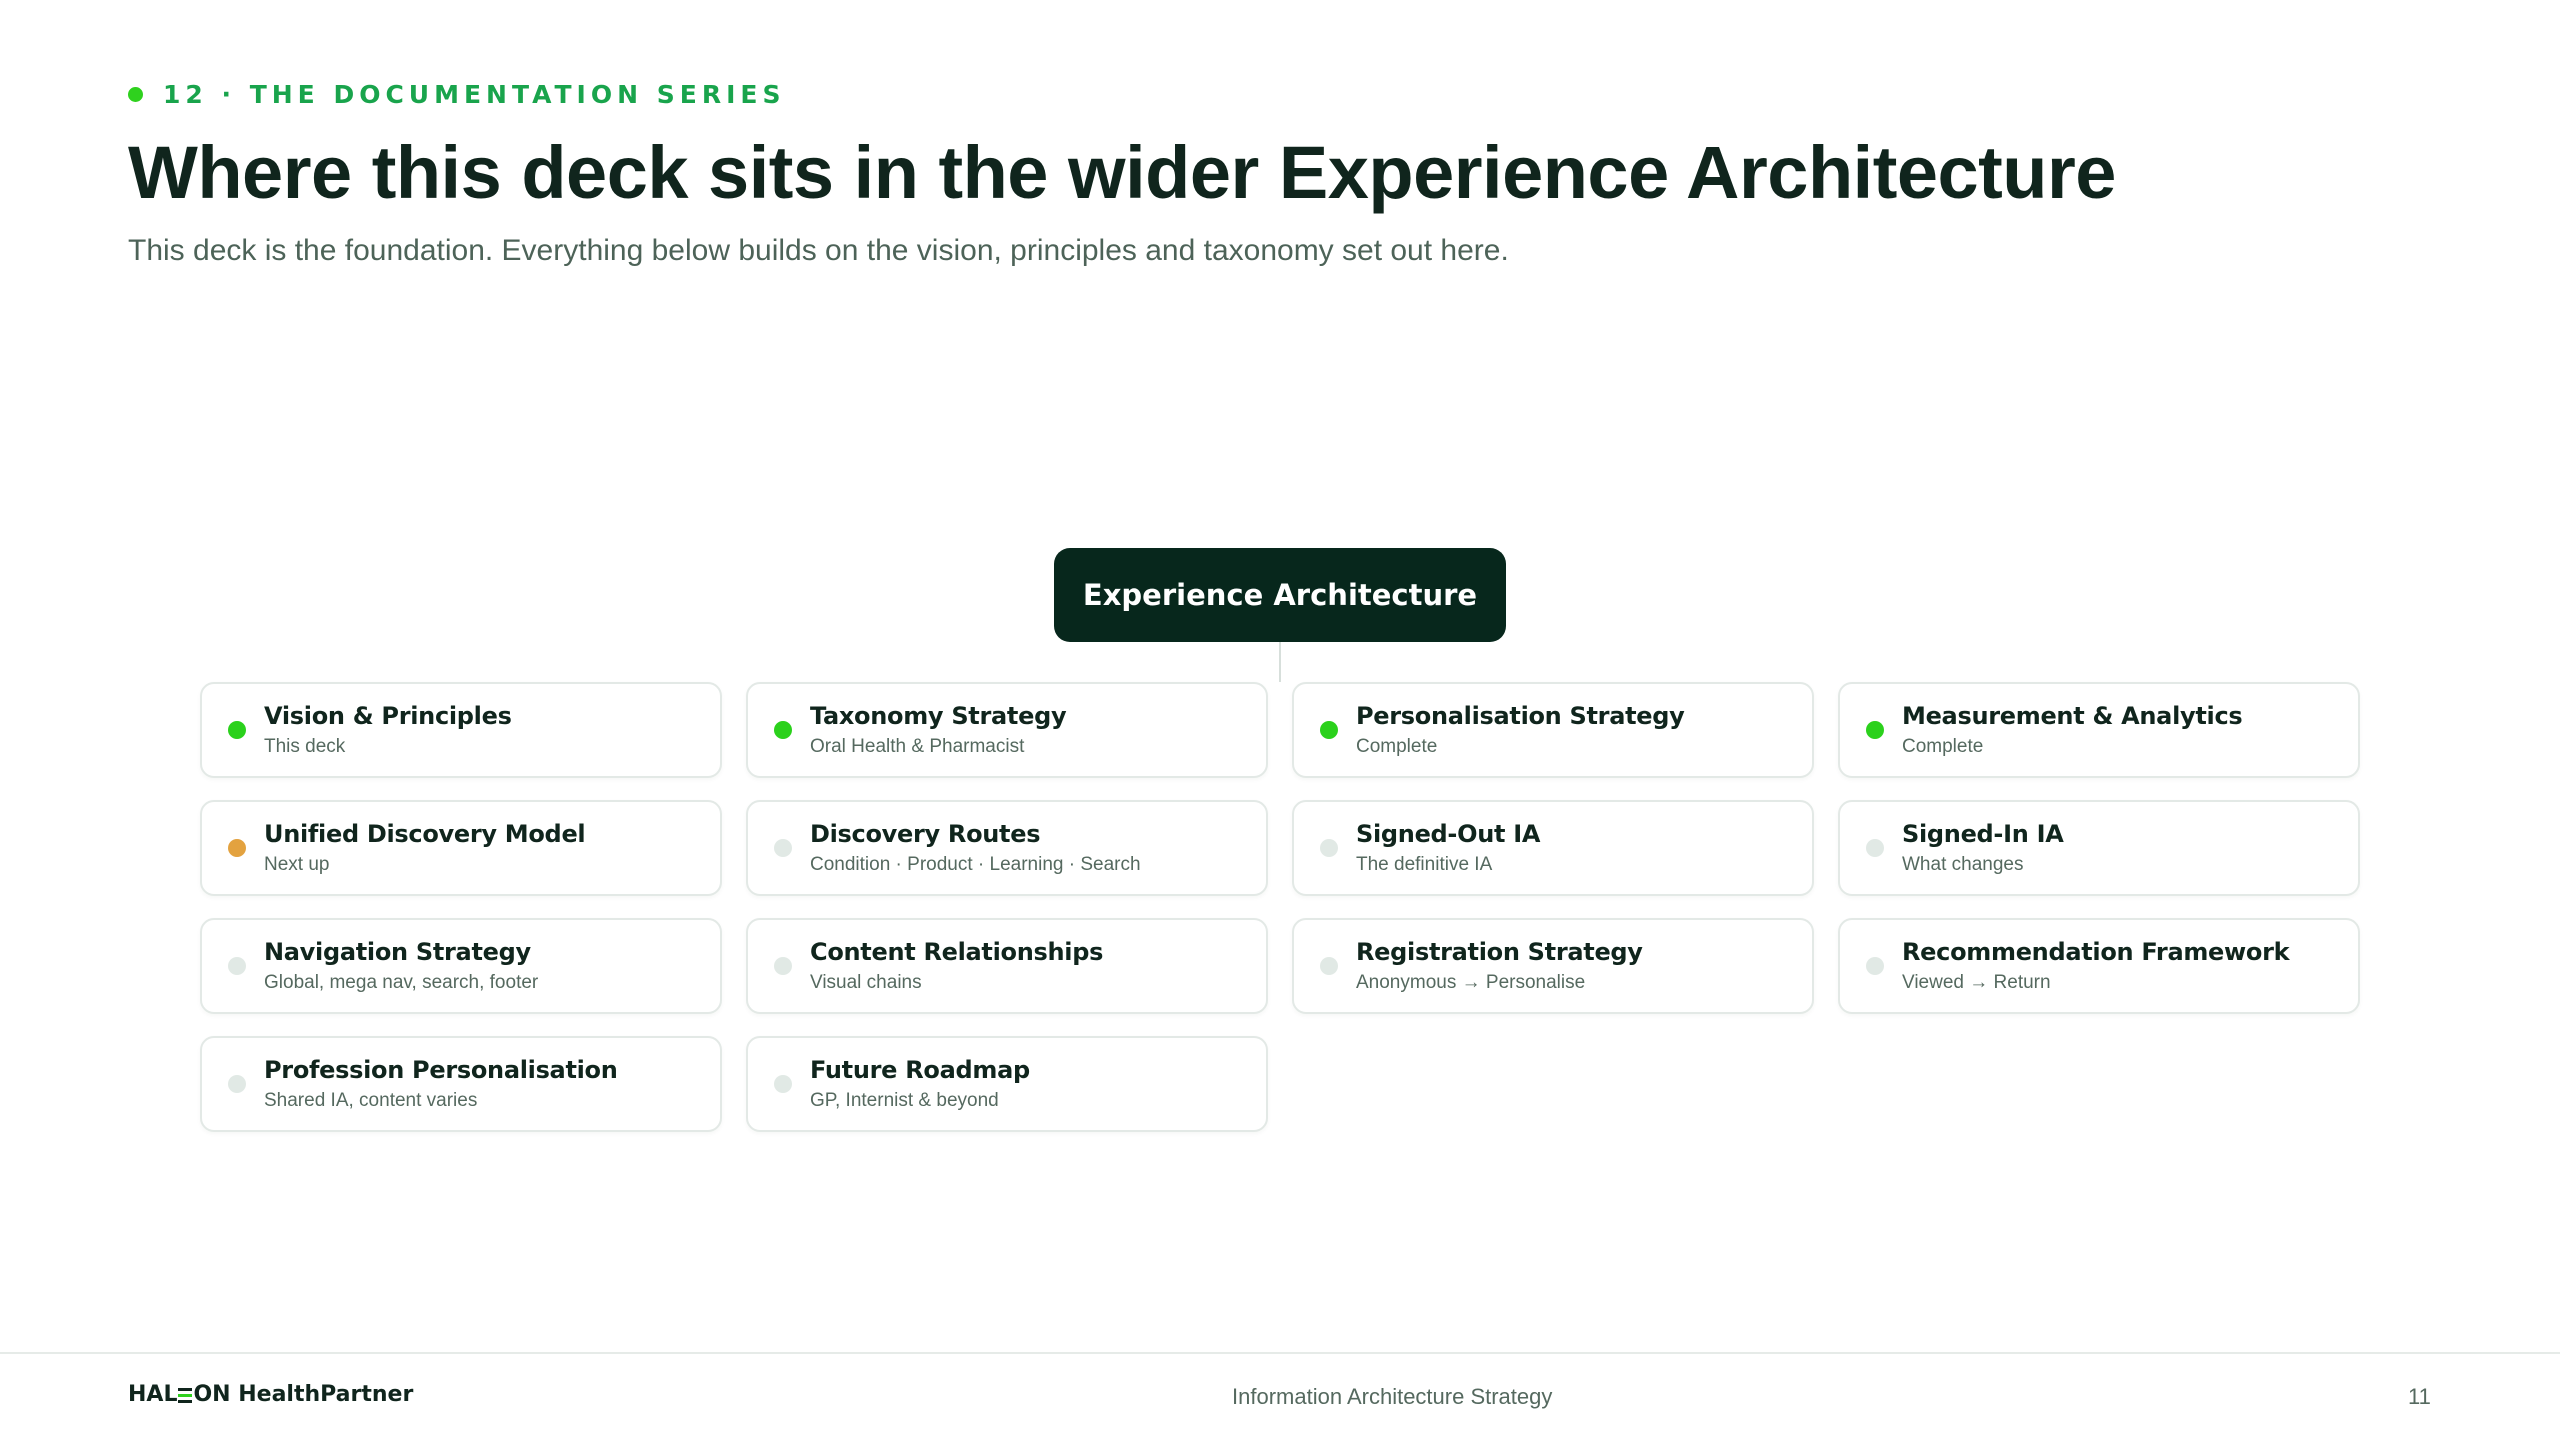 This screenshot has width=2560, height=1440. What do you see at coordinates (920, 1070) in the screenshot?
I see `card-title: Future Roadmap` at bounding box center [920, 1070].